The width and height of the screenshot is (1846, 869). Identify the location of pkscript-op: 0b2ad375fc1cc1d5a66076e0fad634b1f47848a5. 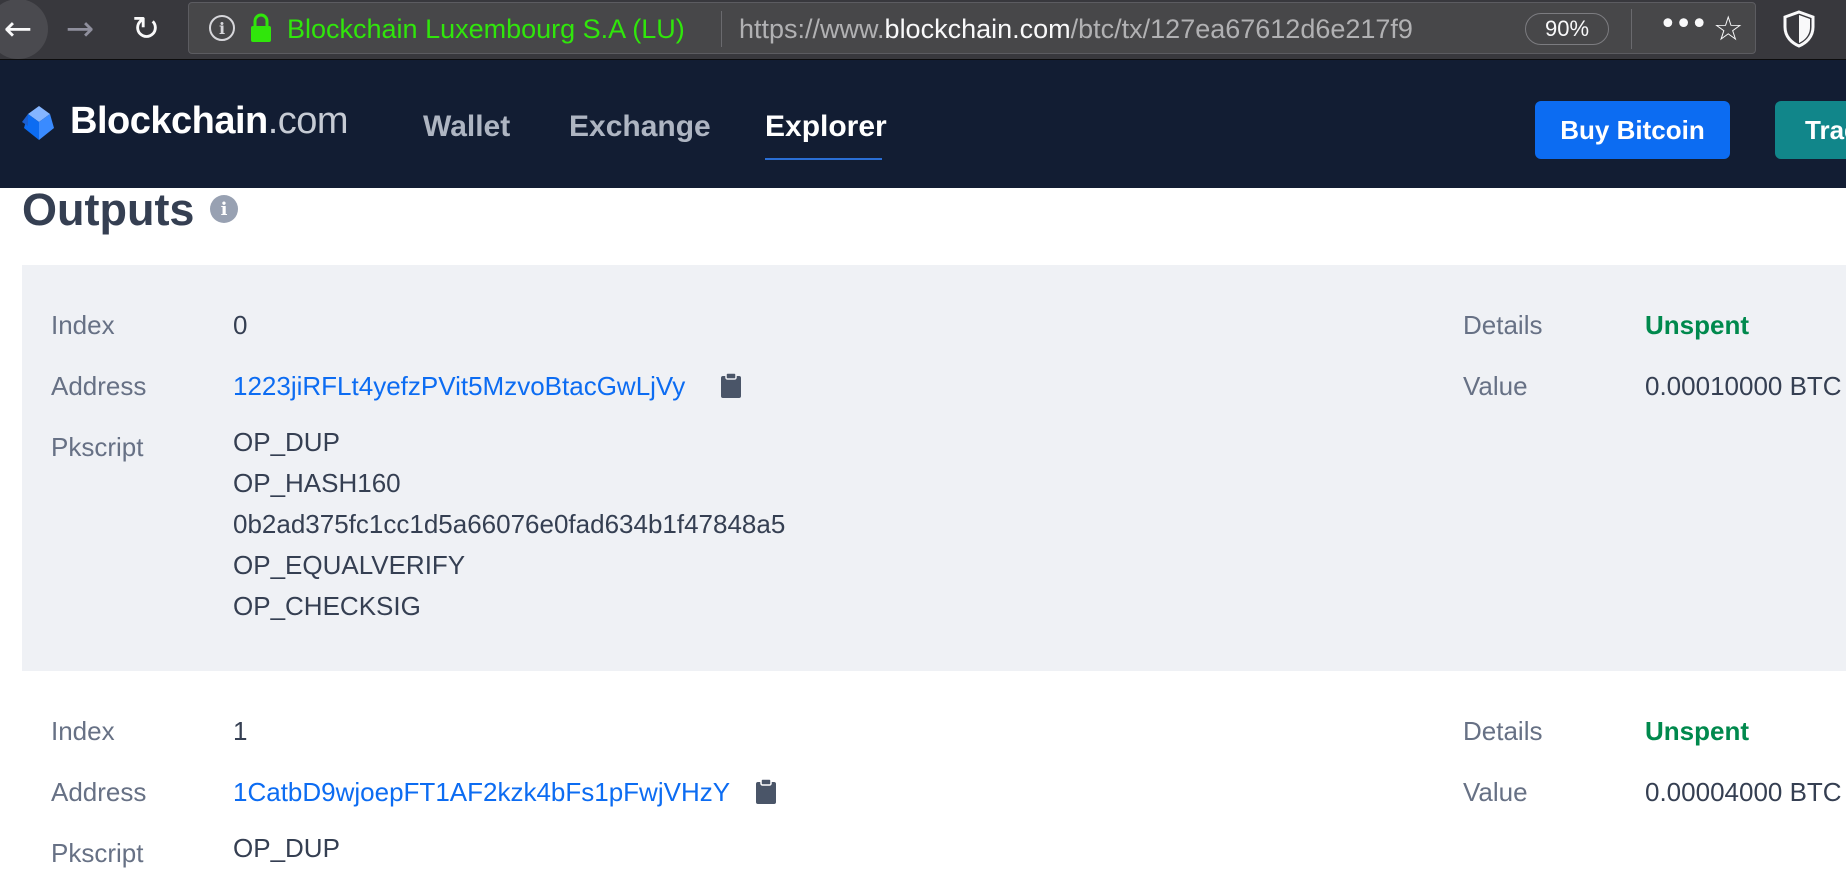
(509, 524).